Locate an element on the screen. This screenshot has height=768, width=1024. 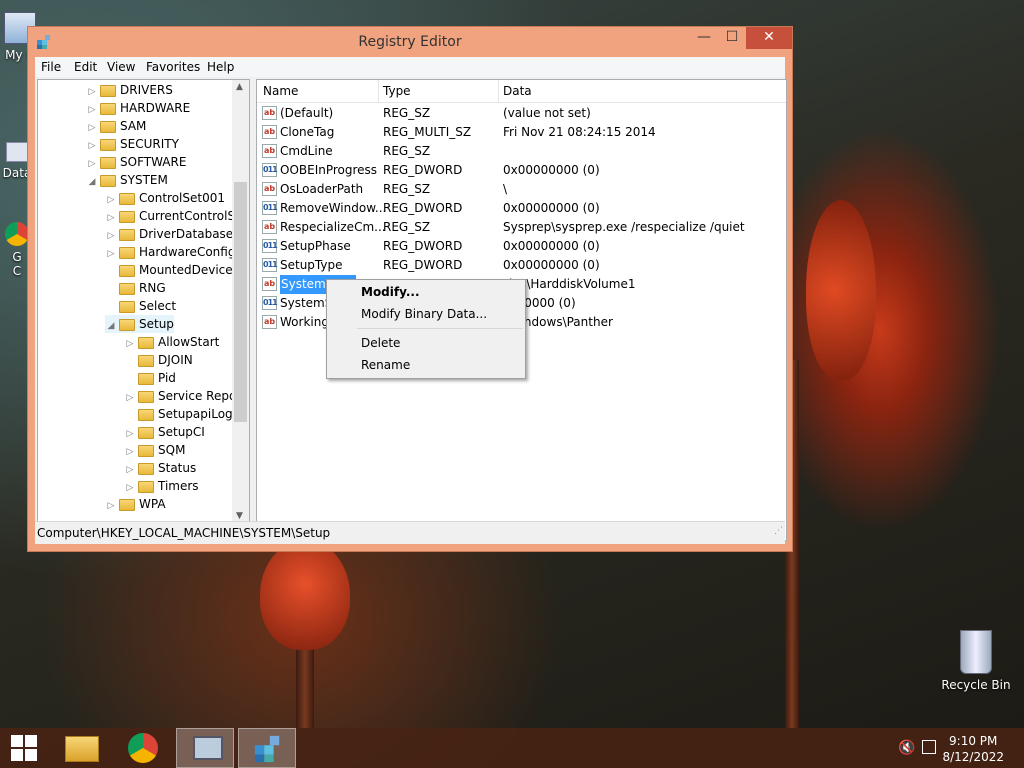
column-header-data: Data is located at coordinates (517, 91).